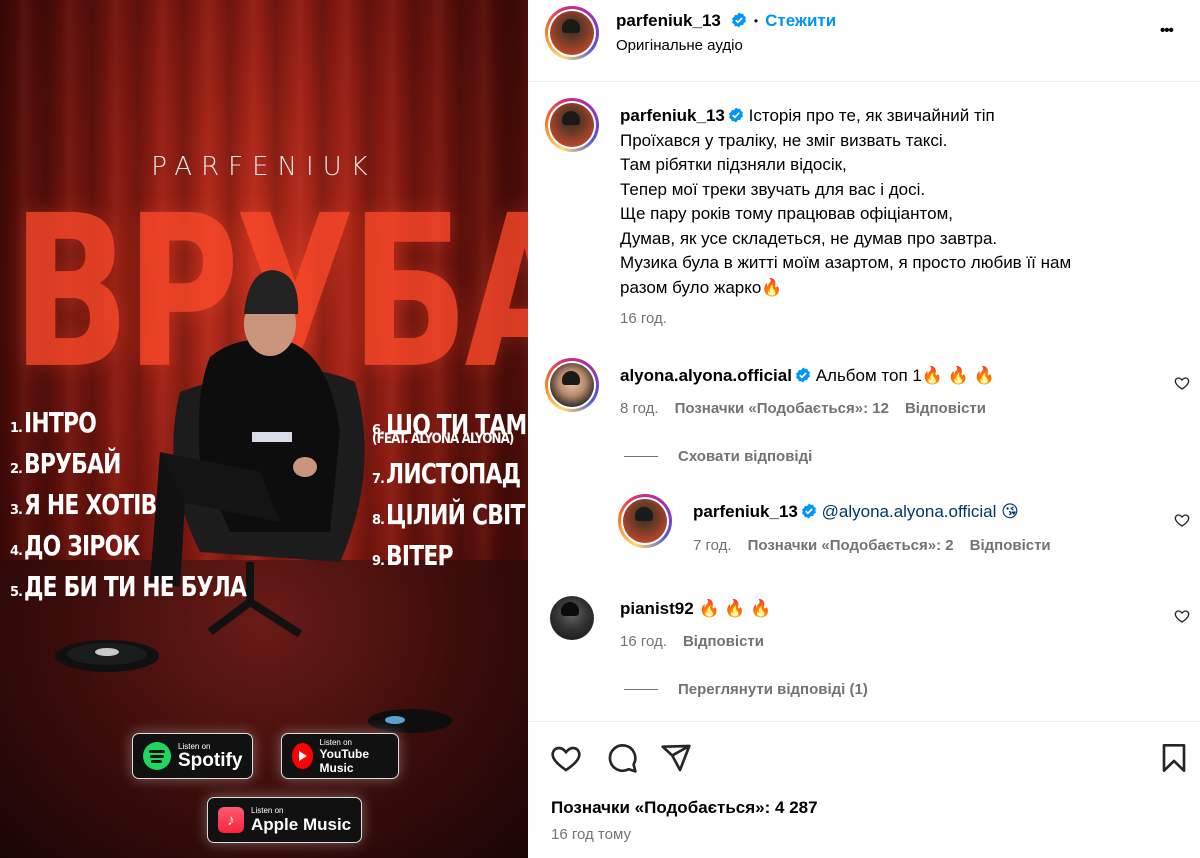 Image resolution: width=1200 pixels, height=858 pixels. What do you see at coordinates (672, 115) in the screenshot?
I see `caption-username: parfeniuk_13` at bounding box center [672, 115].